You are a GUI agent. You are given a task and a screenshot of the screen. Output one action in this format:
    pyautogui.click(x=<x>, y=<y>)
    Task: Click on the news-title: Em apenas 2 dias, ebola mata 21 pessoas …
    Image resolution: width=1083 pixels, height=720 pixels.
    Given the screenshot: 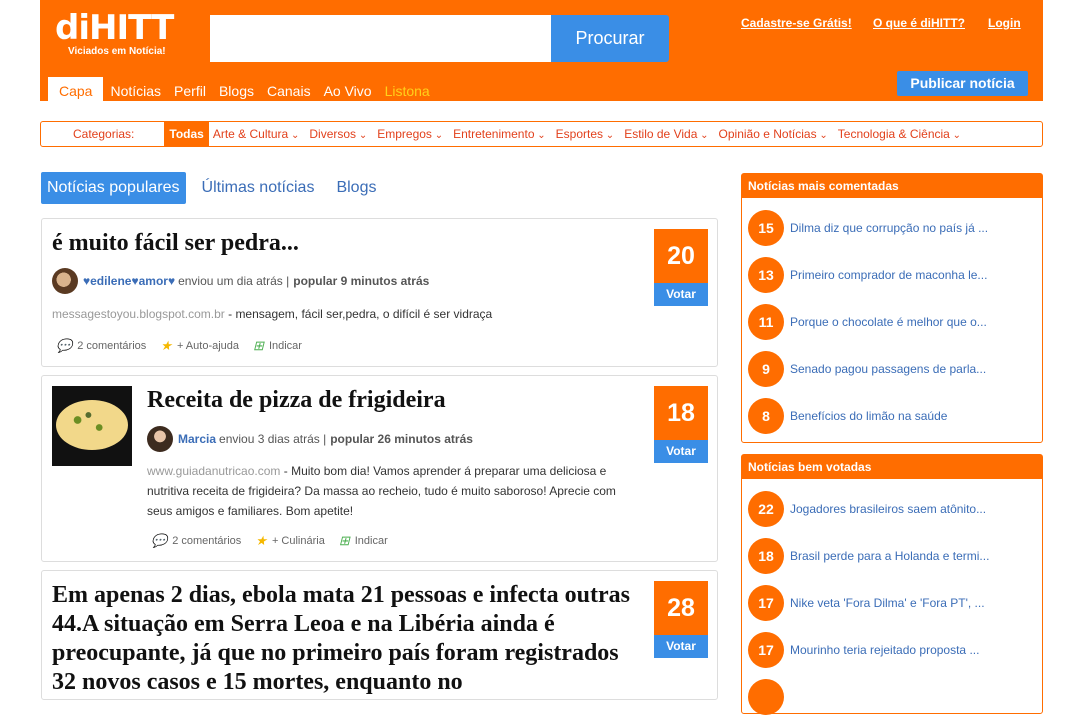 What is the action you would take?
    pyautogui.click(x=347, y=639)
    